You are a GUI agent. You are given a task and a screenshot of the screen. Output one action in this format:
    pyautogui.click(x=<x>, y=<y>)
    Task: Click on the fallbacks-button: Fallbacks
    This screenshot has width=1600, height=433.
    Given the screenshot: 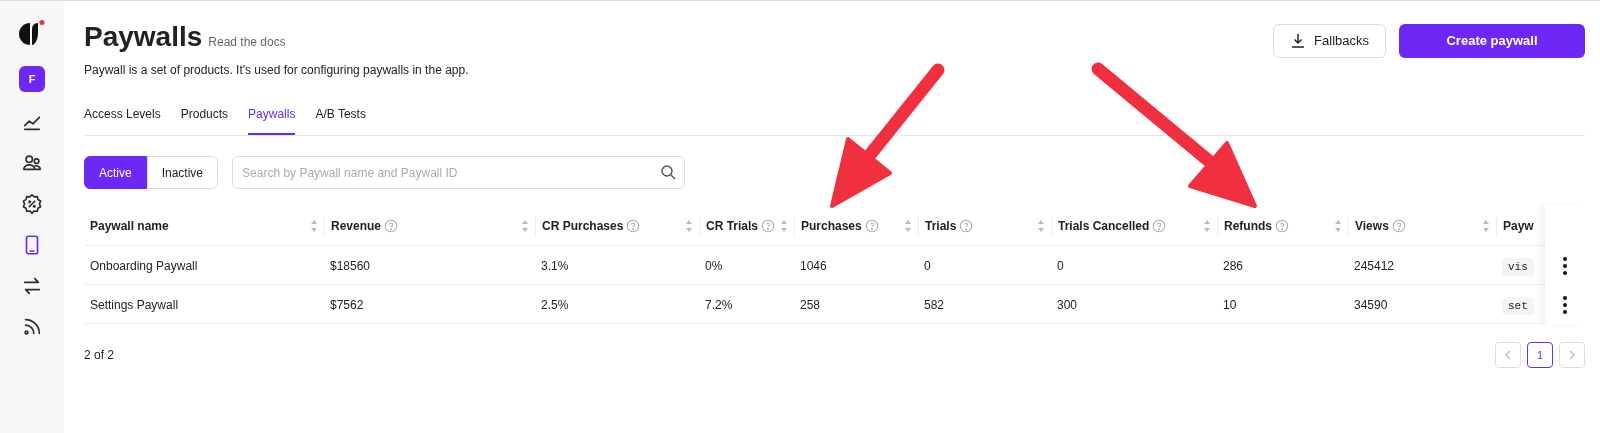 What is the action you would take?
    pyautogui.click(x=1329, y=41)
    